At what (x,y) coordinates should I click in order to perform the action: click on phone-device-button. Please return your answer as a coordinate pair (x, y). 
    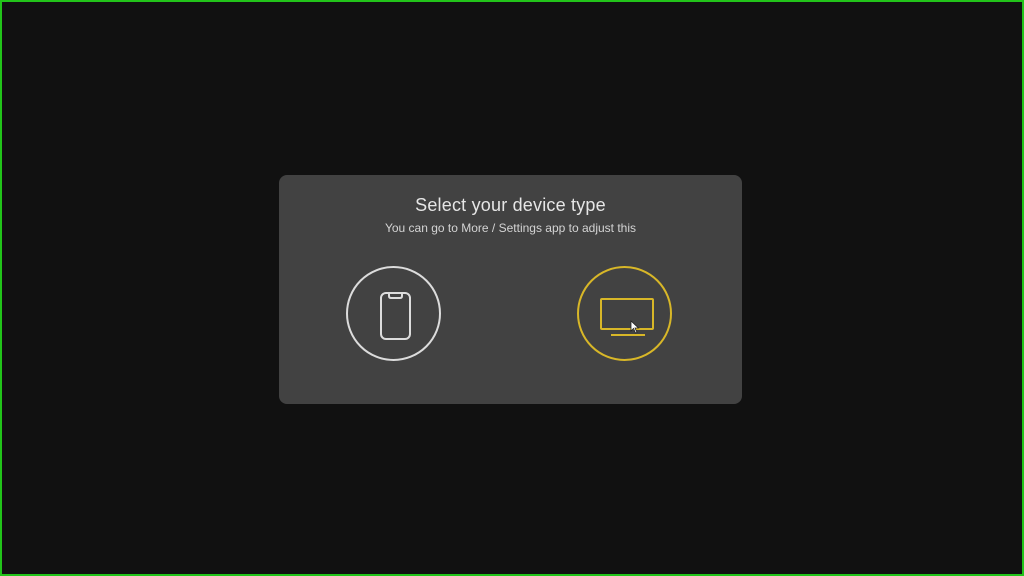
    Looking at the image, I should click on (393, 313).